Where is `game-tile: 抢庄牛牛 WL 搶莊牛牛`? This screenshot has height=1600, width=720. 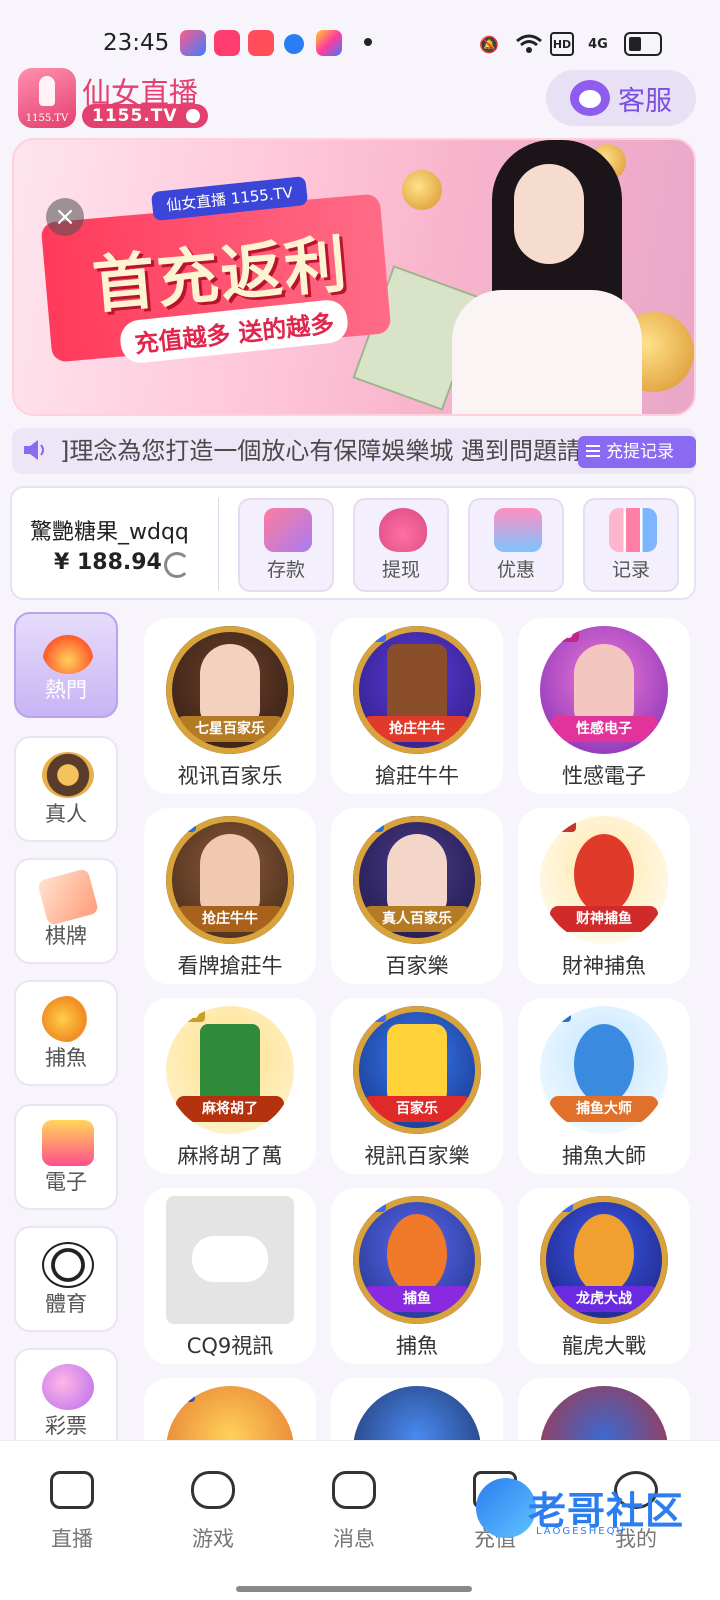
game-tile: 抢庄牛牛 WL 搶莊牛牛 is located at coordinates (417, 706).